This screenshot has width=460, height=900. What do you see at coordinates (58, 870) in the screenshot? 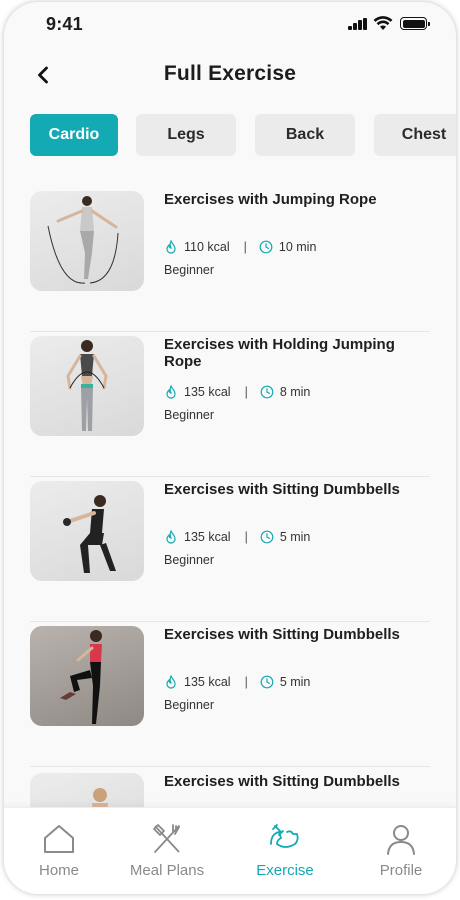
I see `nav-home-label: Home` at bounding box center [58, 870].